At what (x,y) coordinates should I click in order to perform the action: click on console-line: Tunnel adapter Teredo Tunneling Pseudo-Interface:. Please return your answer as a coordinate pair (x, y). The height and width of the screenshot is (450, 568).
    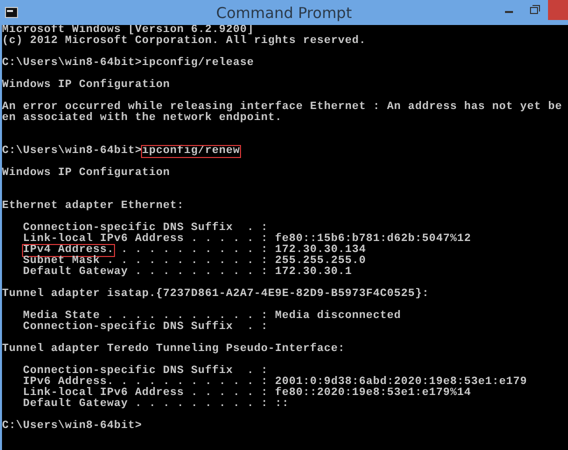
    Looking at the image, I should click on (174, 349).